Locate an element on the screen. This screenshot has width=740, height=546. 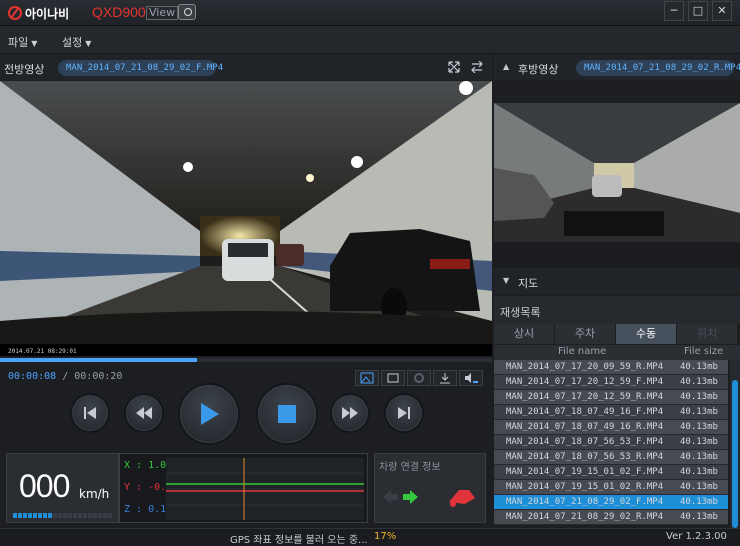
expand-icon is located at coordinates (454, 67).